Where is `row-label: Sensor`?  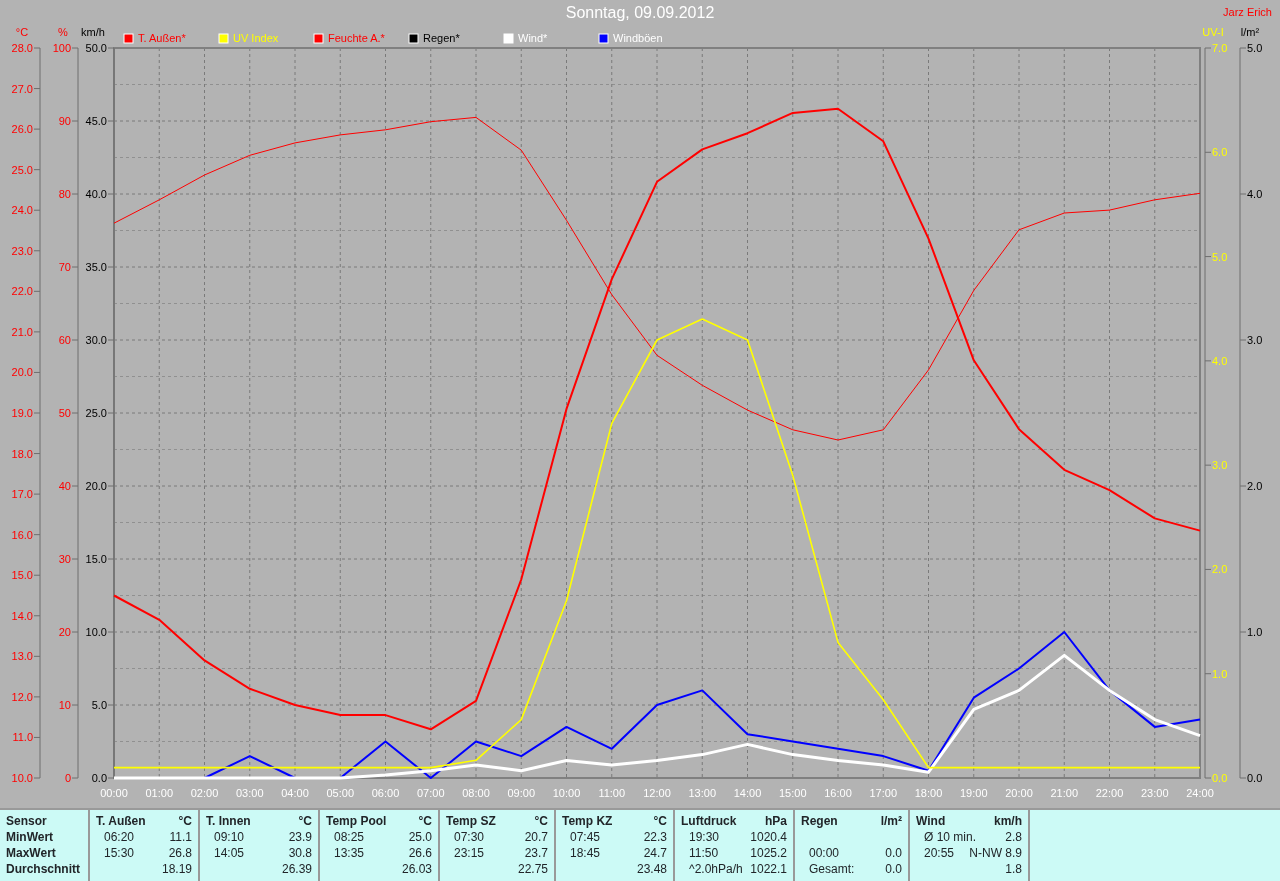
row-label: Sensor is located at coordinates (27, 821).